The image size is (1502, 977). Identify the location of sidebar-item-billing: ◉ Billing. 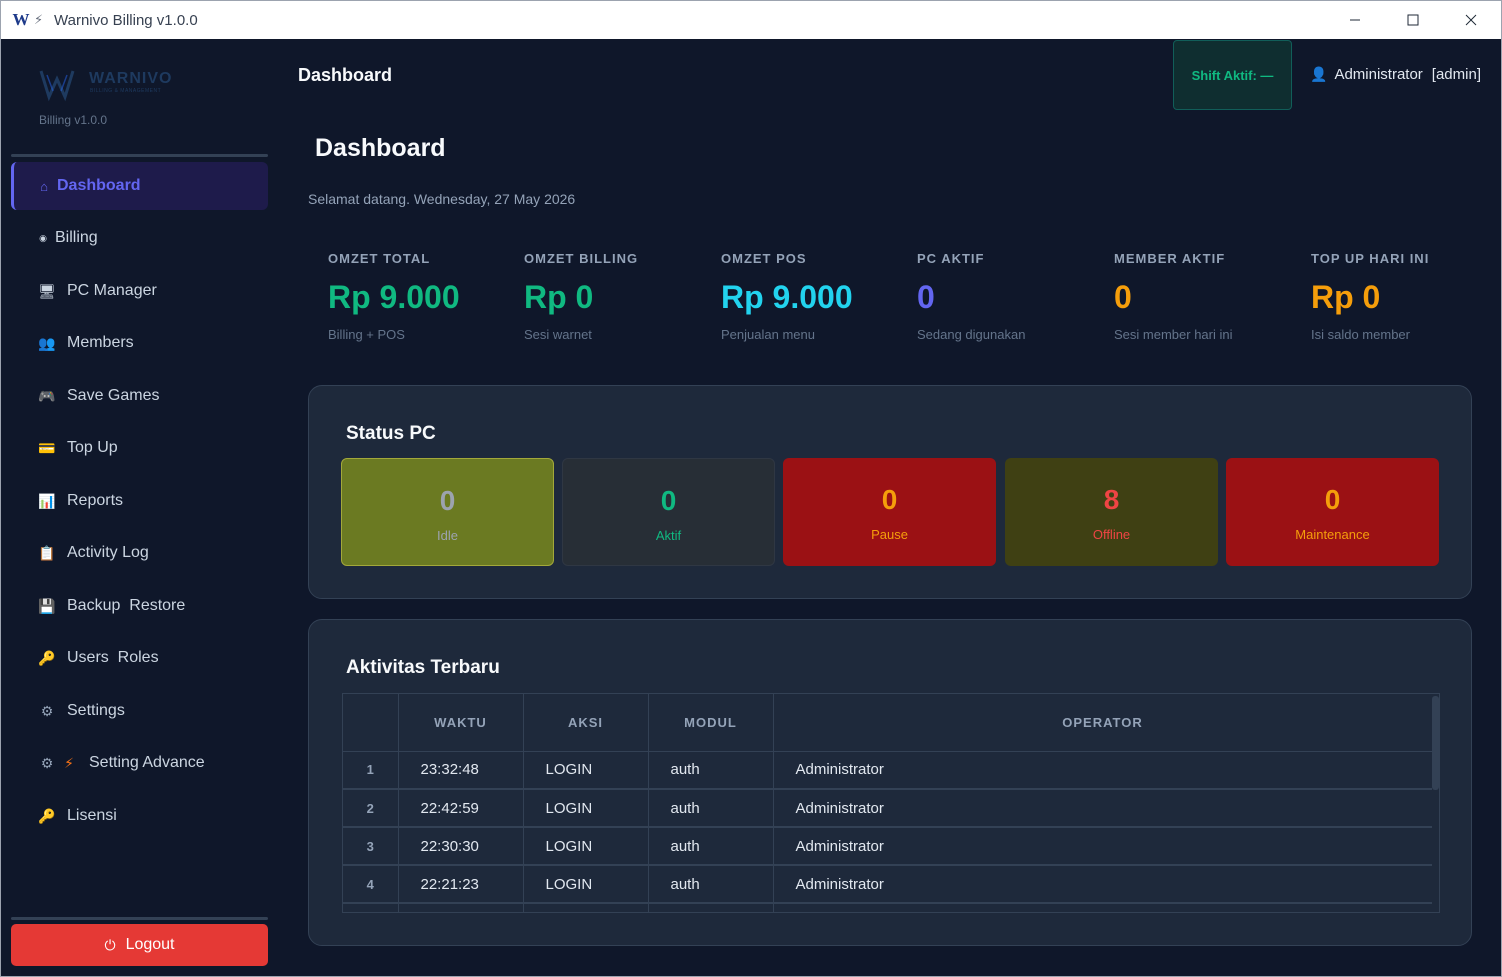
(139, 238).